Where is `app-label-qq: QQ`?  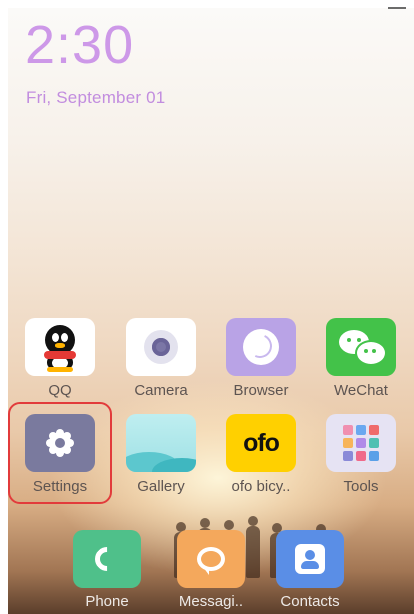
app-label-qq: QQ is located at coordinates (60, 390).